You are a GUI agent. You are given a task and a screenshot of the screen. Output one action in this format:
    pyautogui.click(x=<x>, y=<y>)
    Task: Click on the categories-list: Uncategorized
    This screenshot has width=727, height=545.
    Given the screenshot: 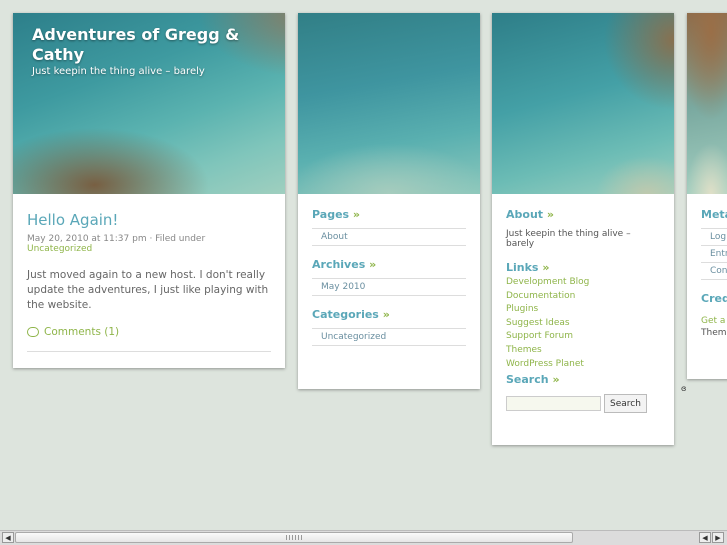 What is the action you would take?
    pyautogui.click(x=389, y=337)
    